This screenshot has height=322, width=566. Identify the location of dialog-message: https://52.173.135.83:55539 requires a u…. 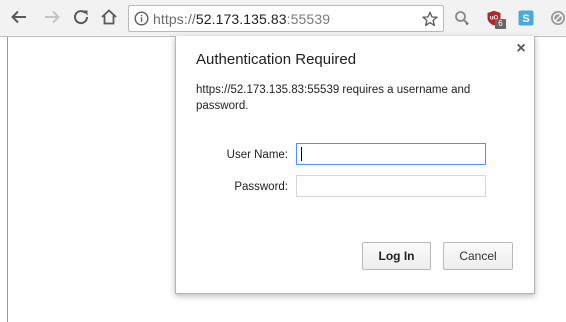
(333, 98).